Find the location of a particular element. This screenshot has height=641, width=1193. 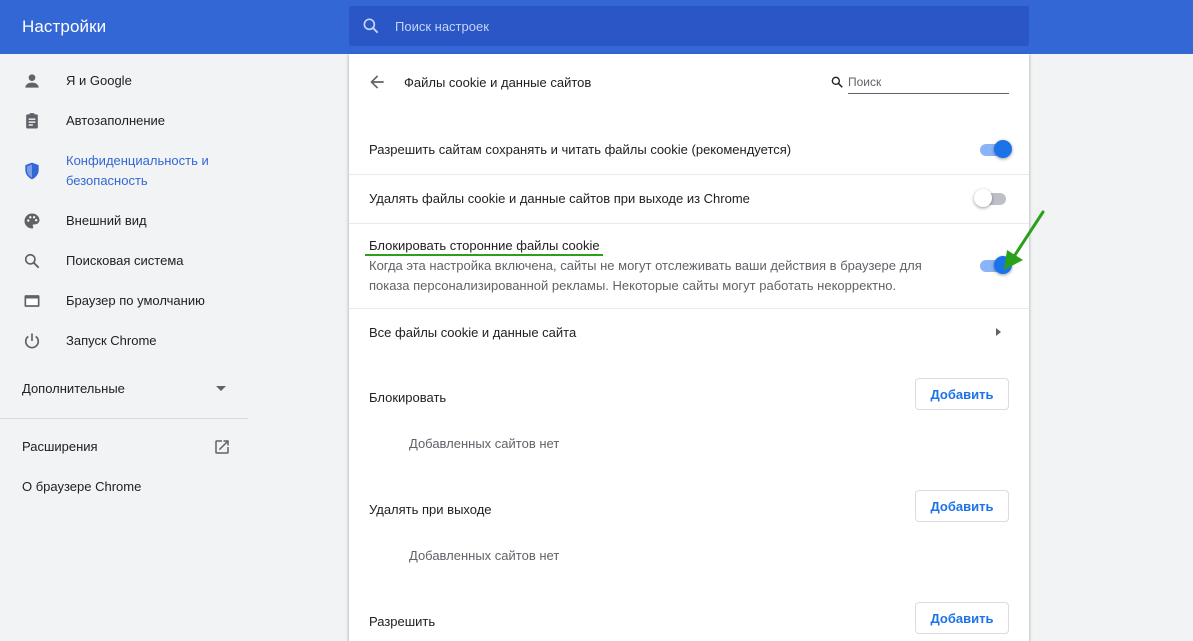

block-add-button: Добавить is located at coordinates (962, 394).